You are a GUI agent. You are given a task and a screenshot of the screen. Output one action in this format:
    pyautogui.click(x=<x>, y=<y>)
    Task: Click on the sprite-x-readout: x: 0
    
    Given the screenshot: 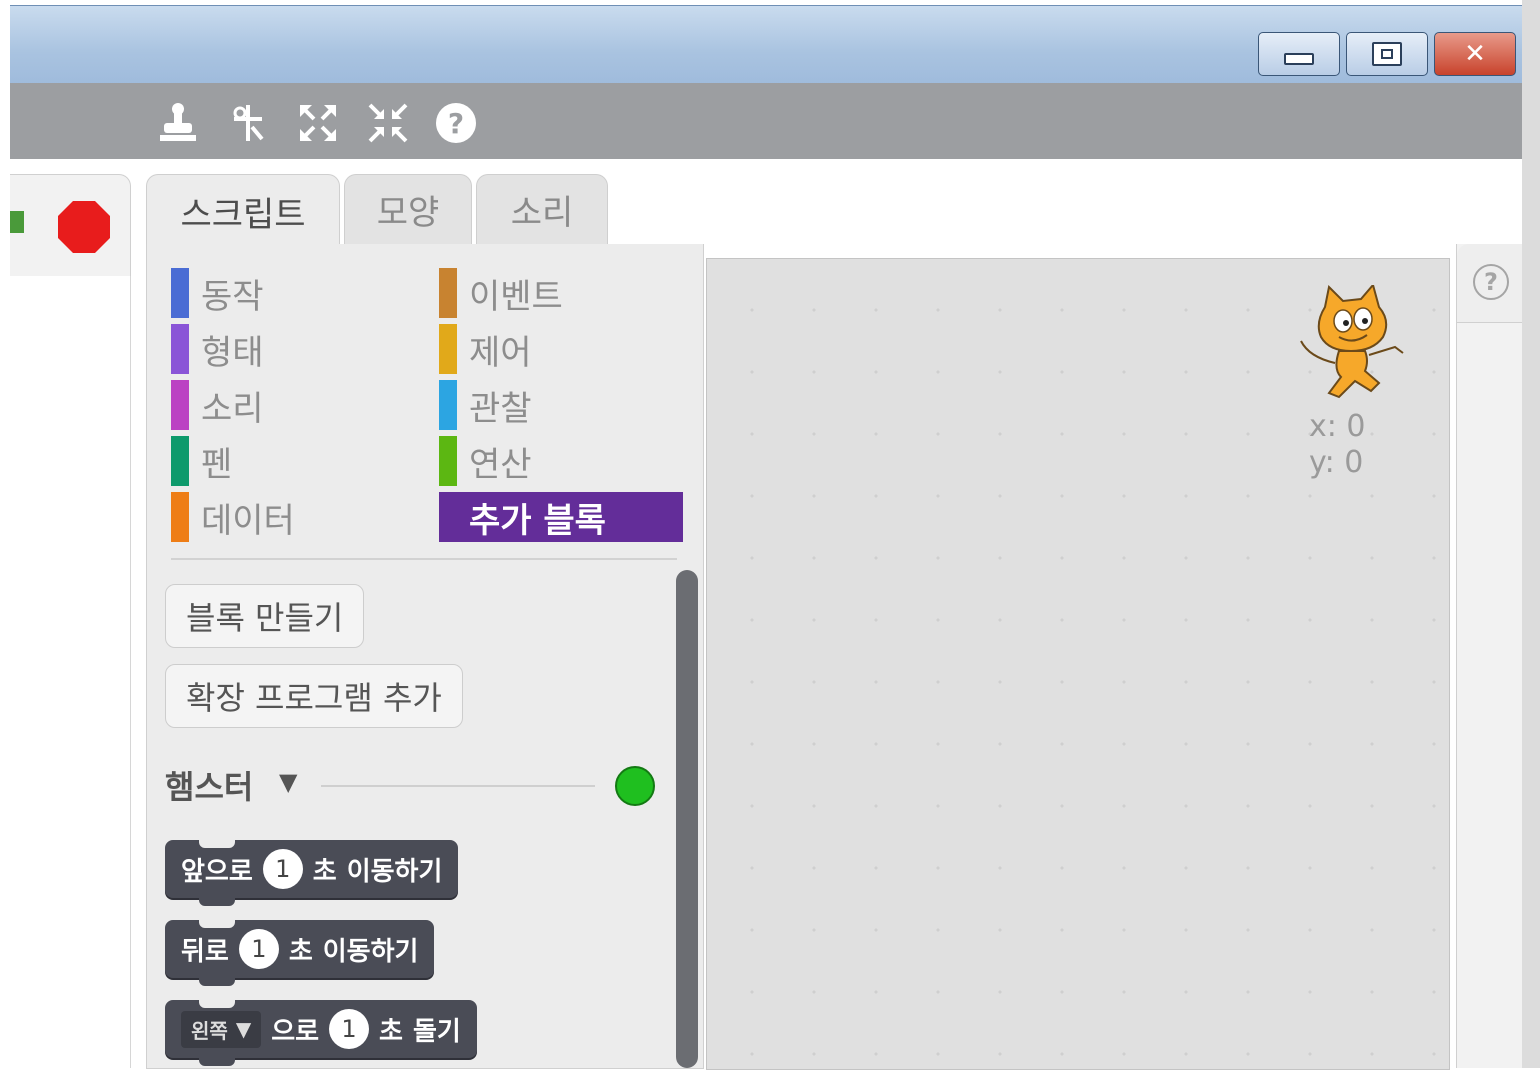 What is the action you would take?
    pyautogui.click(x=1337, y=426)
    